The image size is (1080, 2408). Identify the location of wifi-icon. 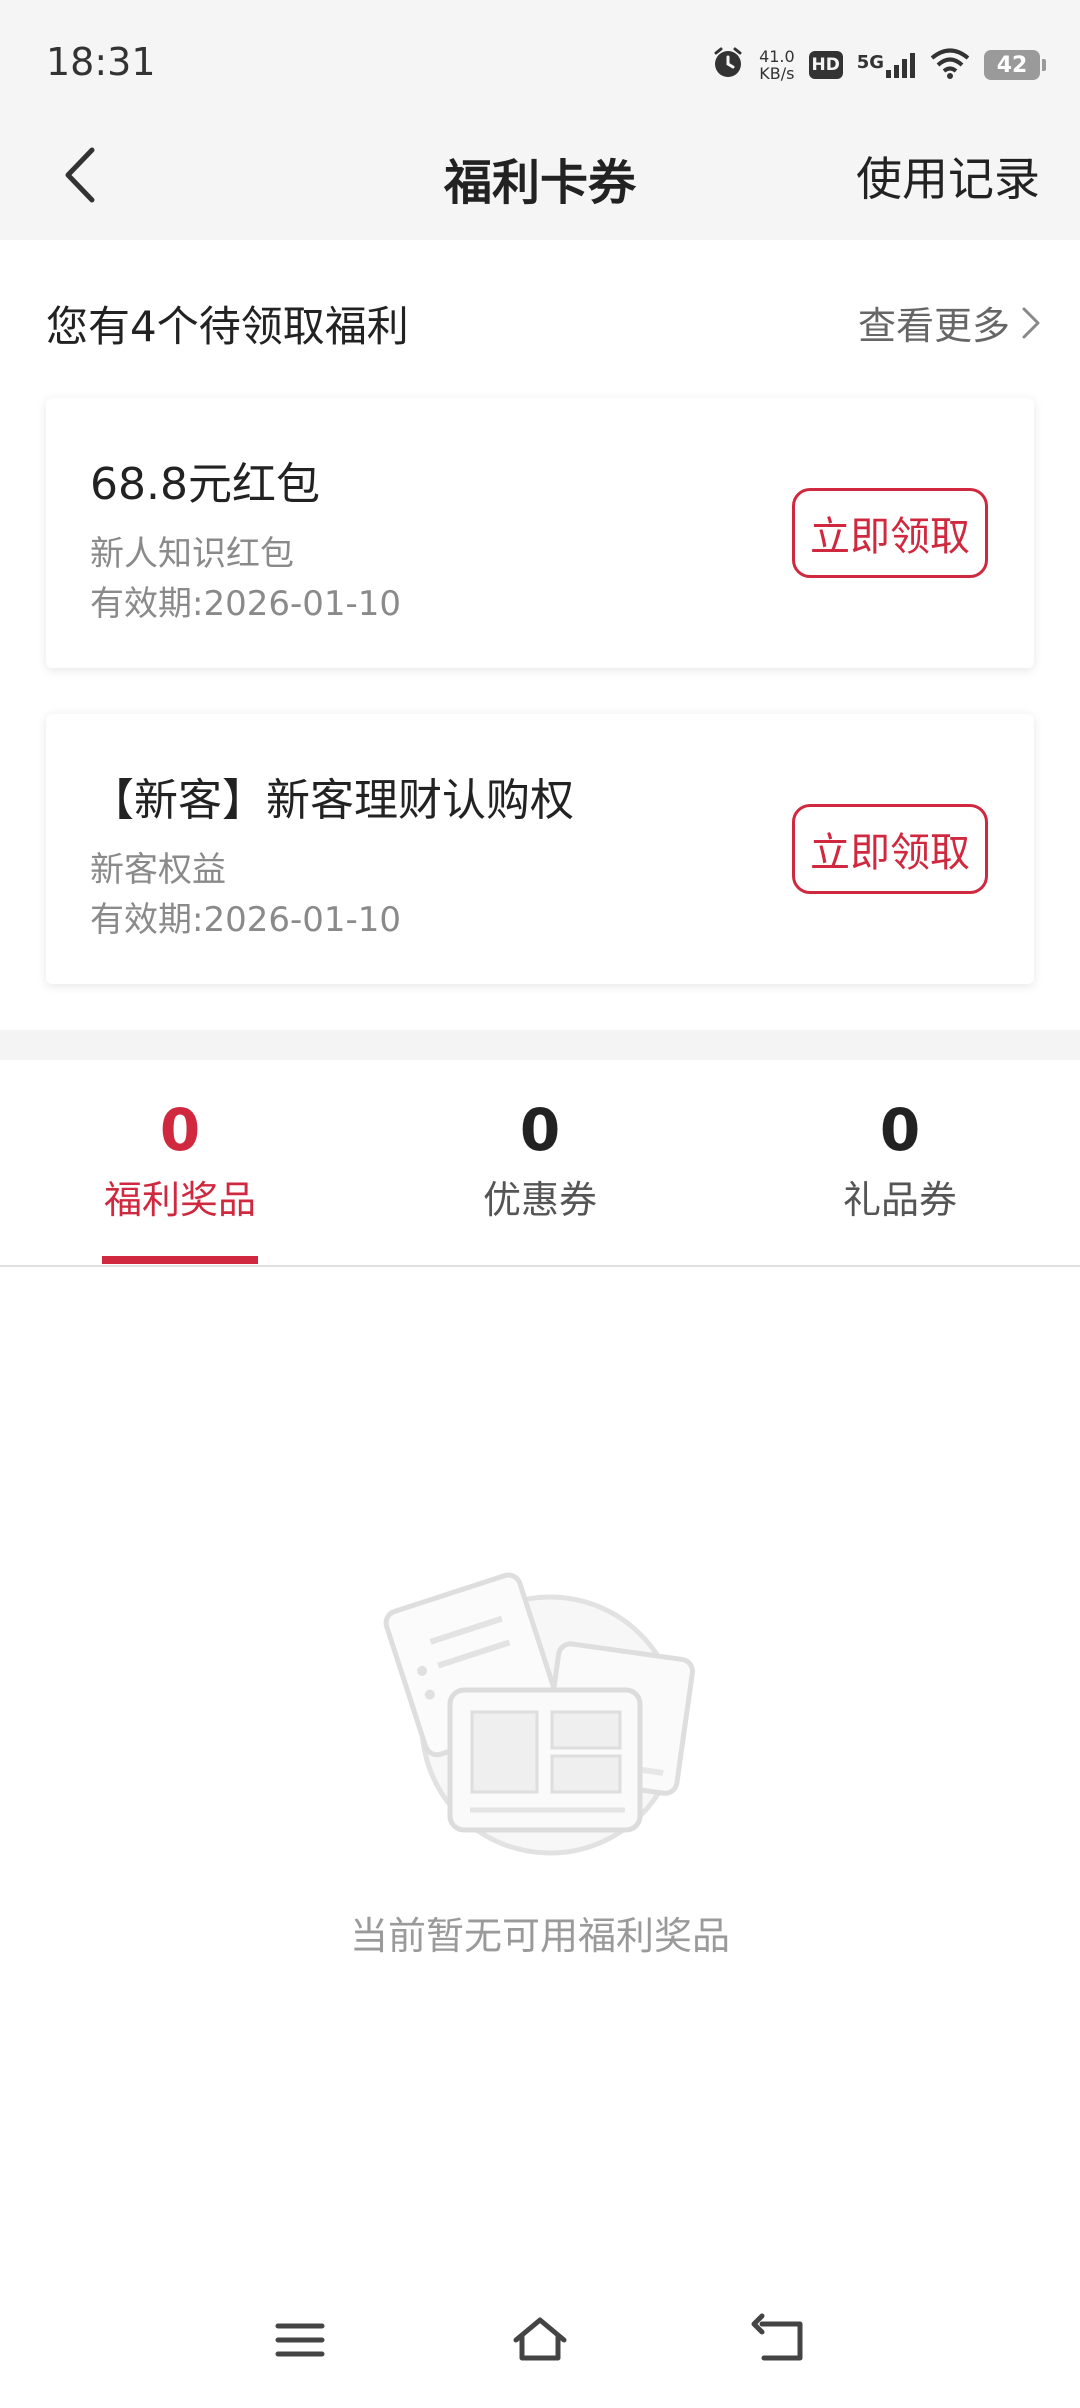
(950, 65).